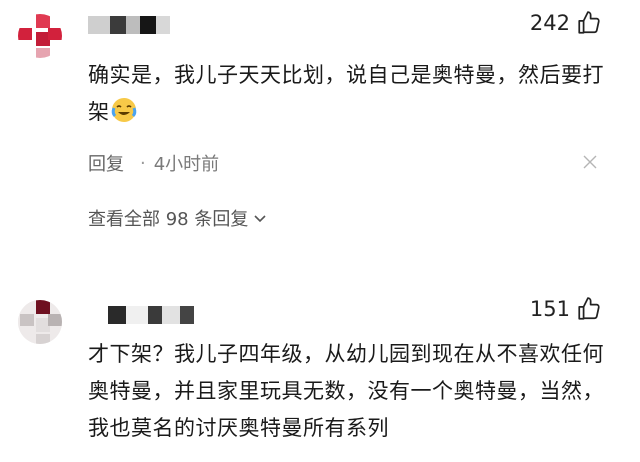  I want to click on view-all-replies-link: 查看全部 98 条回复, so click(178, 218).